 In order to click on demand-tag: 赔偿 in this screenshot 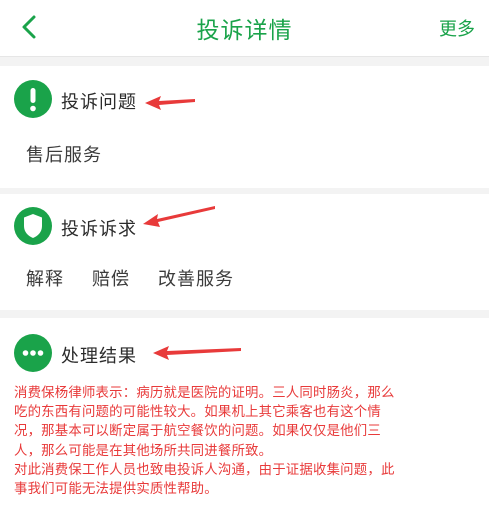, I will do `click(111, 279)`.